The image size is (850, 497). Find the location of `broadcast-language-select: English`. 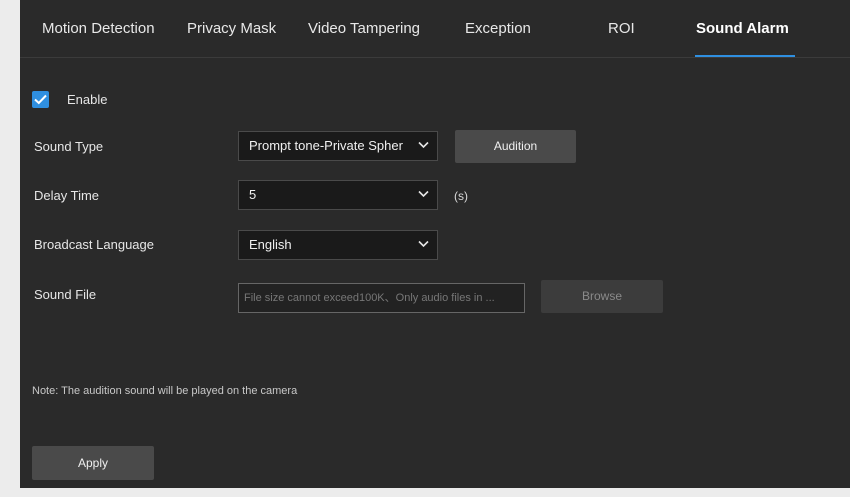

broadcast-language-select: English is located at coordinates (338, 245).